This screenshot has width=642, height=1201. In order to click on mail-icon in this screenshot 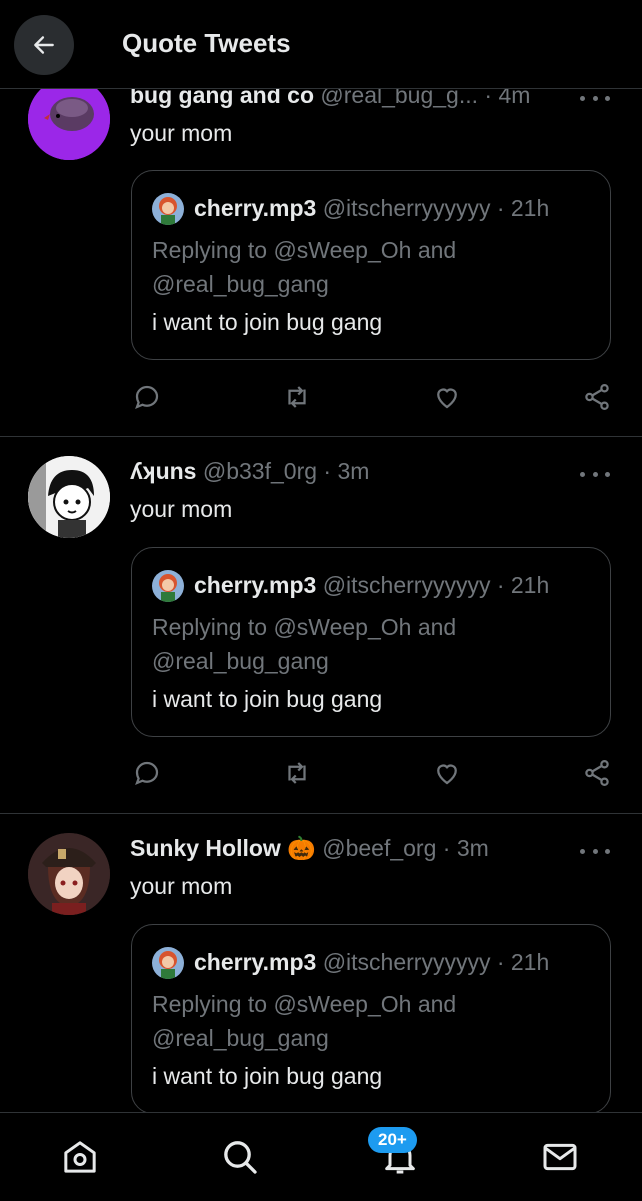, I will do `click(560, 1157)`.